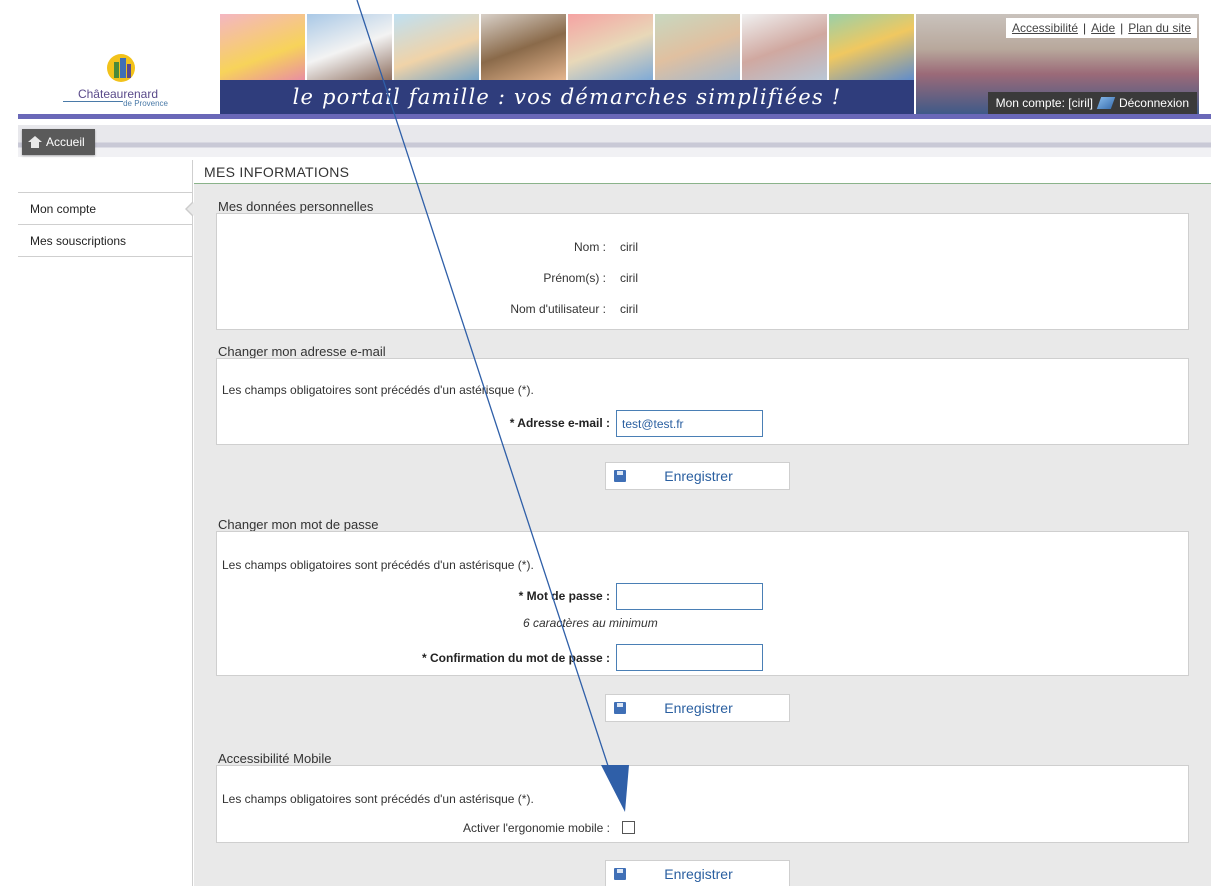  What do you see at coordinates (559, 423) in the screenshot?
I see `email-field-label: * Adresse e-mail :` at bounding box center [559, 423].